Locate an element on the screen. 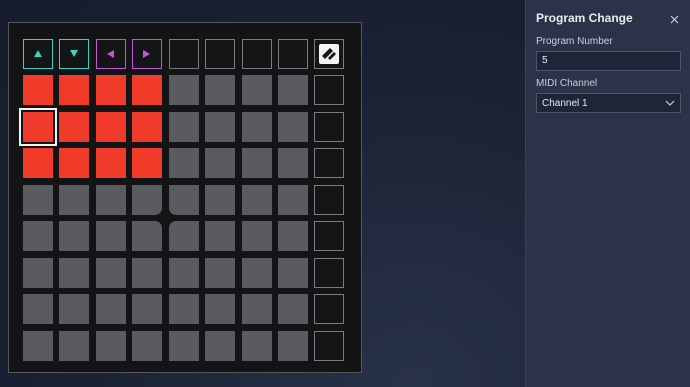 The height and width of the screenshot is (387, 690). program-number-label: Program Number is located at coordinates (574, 41).